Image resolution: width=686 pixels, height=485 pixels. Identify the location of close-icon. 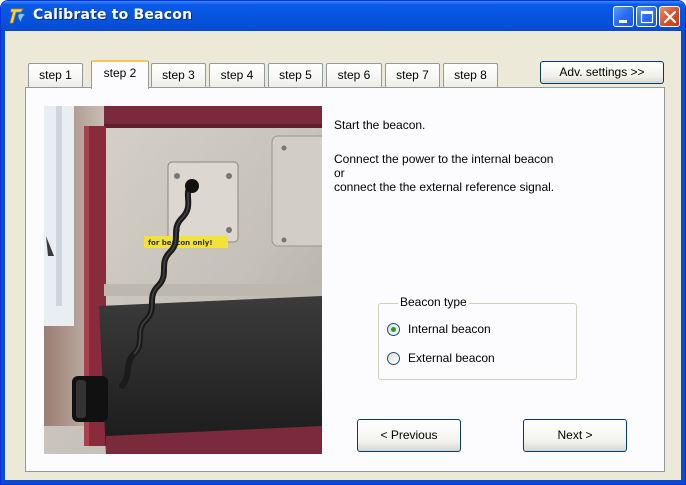
(670, 17).